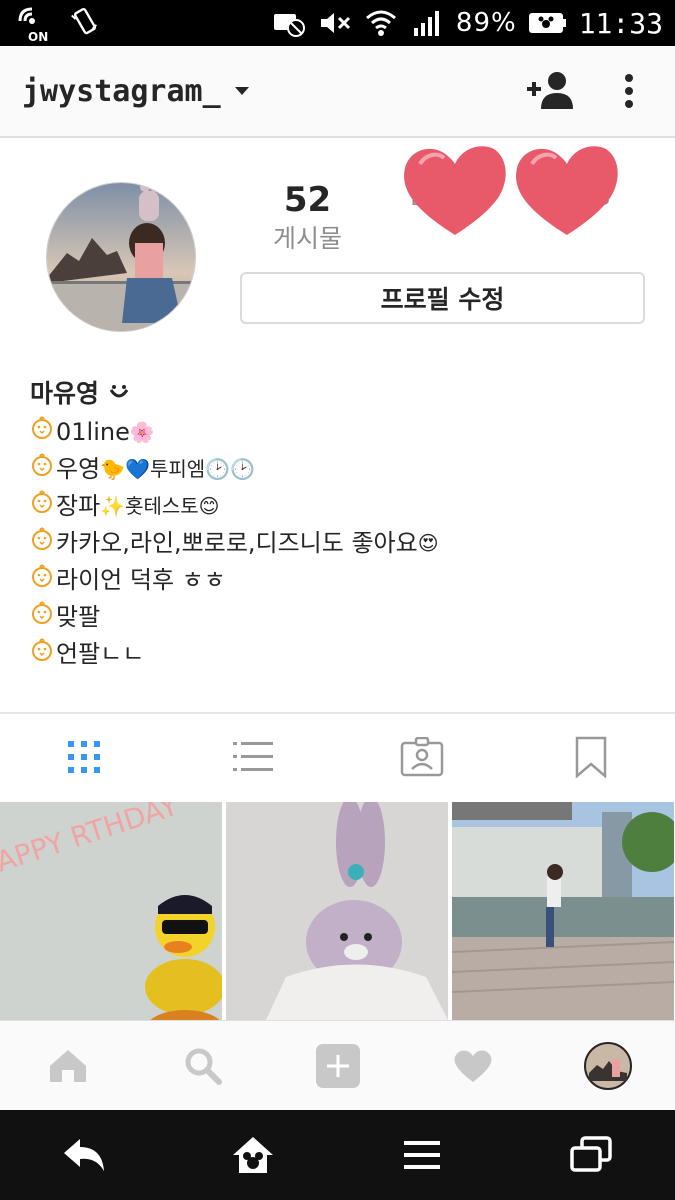  What do you see at coordinates (551, 91) in the screenshot?
I see `add-person-icon` at bounding box center [551, 91].